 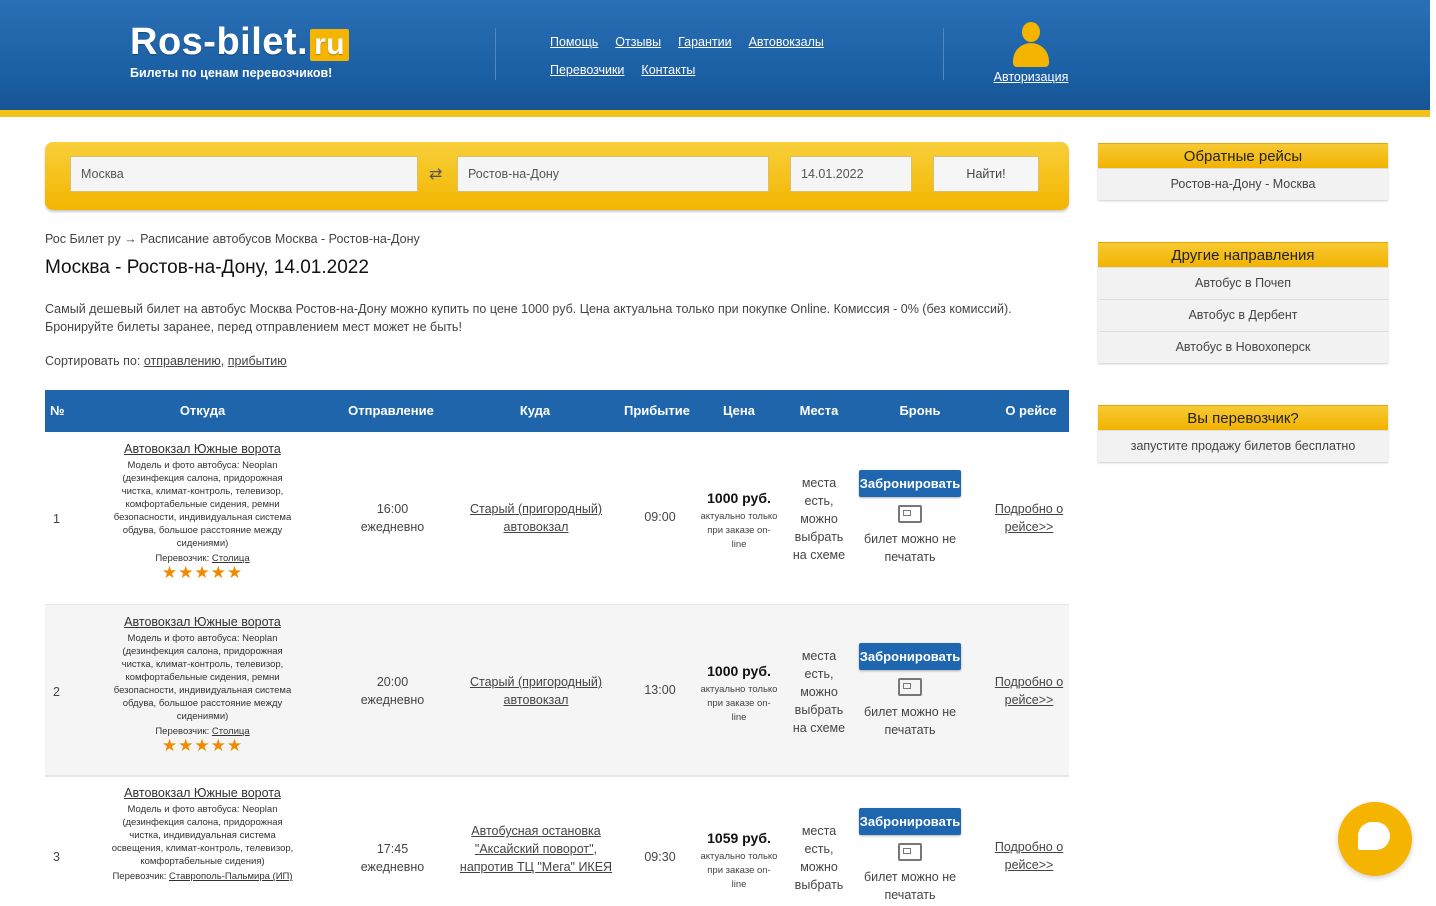 I want to click on auth-link: Авторизация, so click(x=1031, y=77).